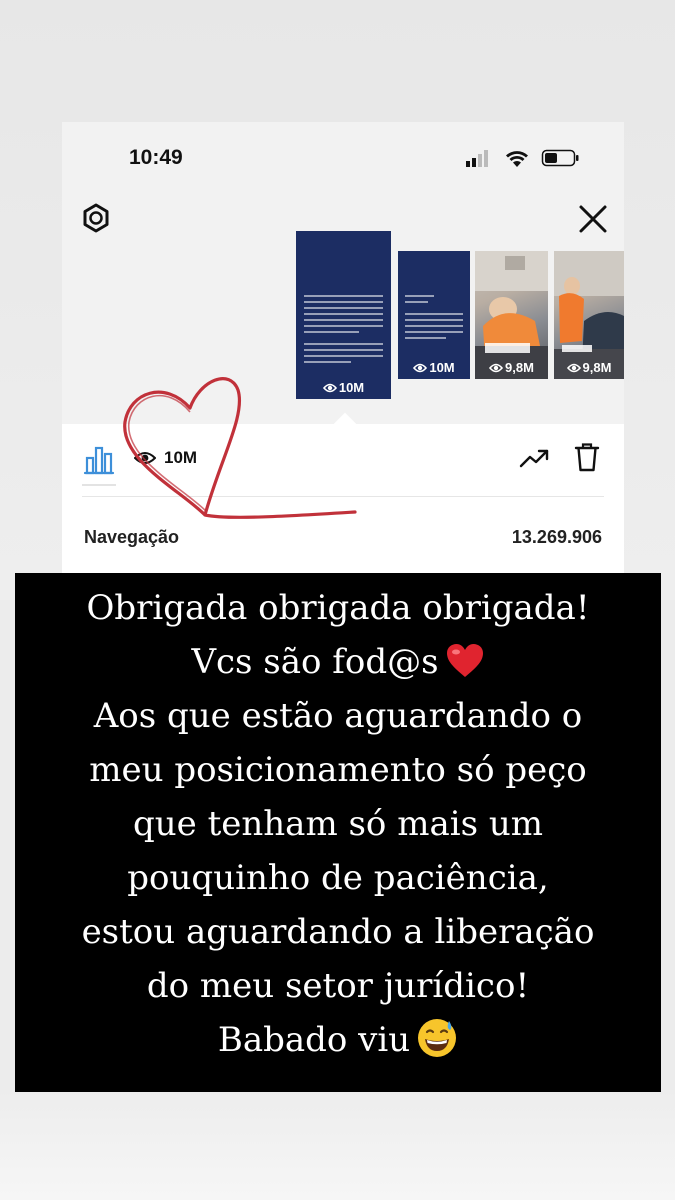 The width and height of the screenshot is (675, 1200). Describe the element at coordinates (338, 770) in the screenshot. I see `caption-line: meu posicionamento só peço` at that location.